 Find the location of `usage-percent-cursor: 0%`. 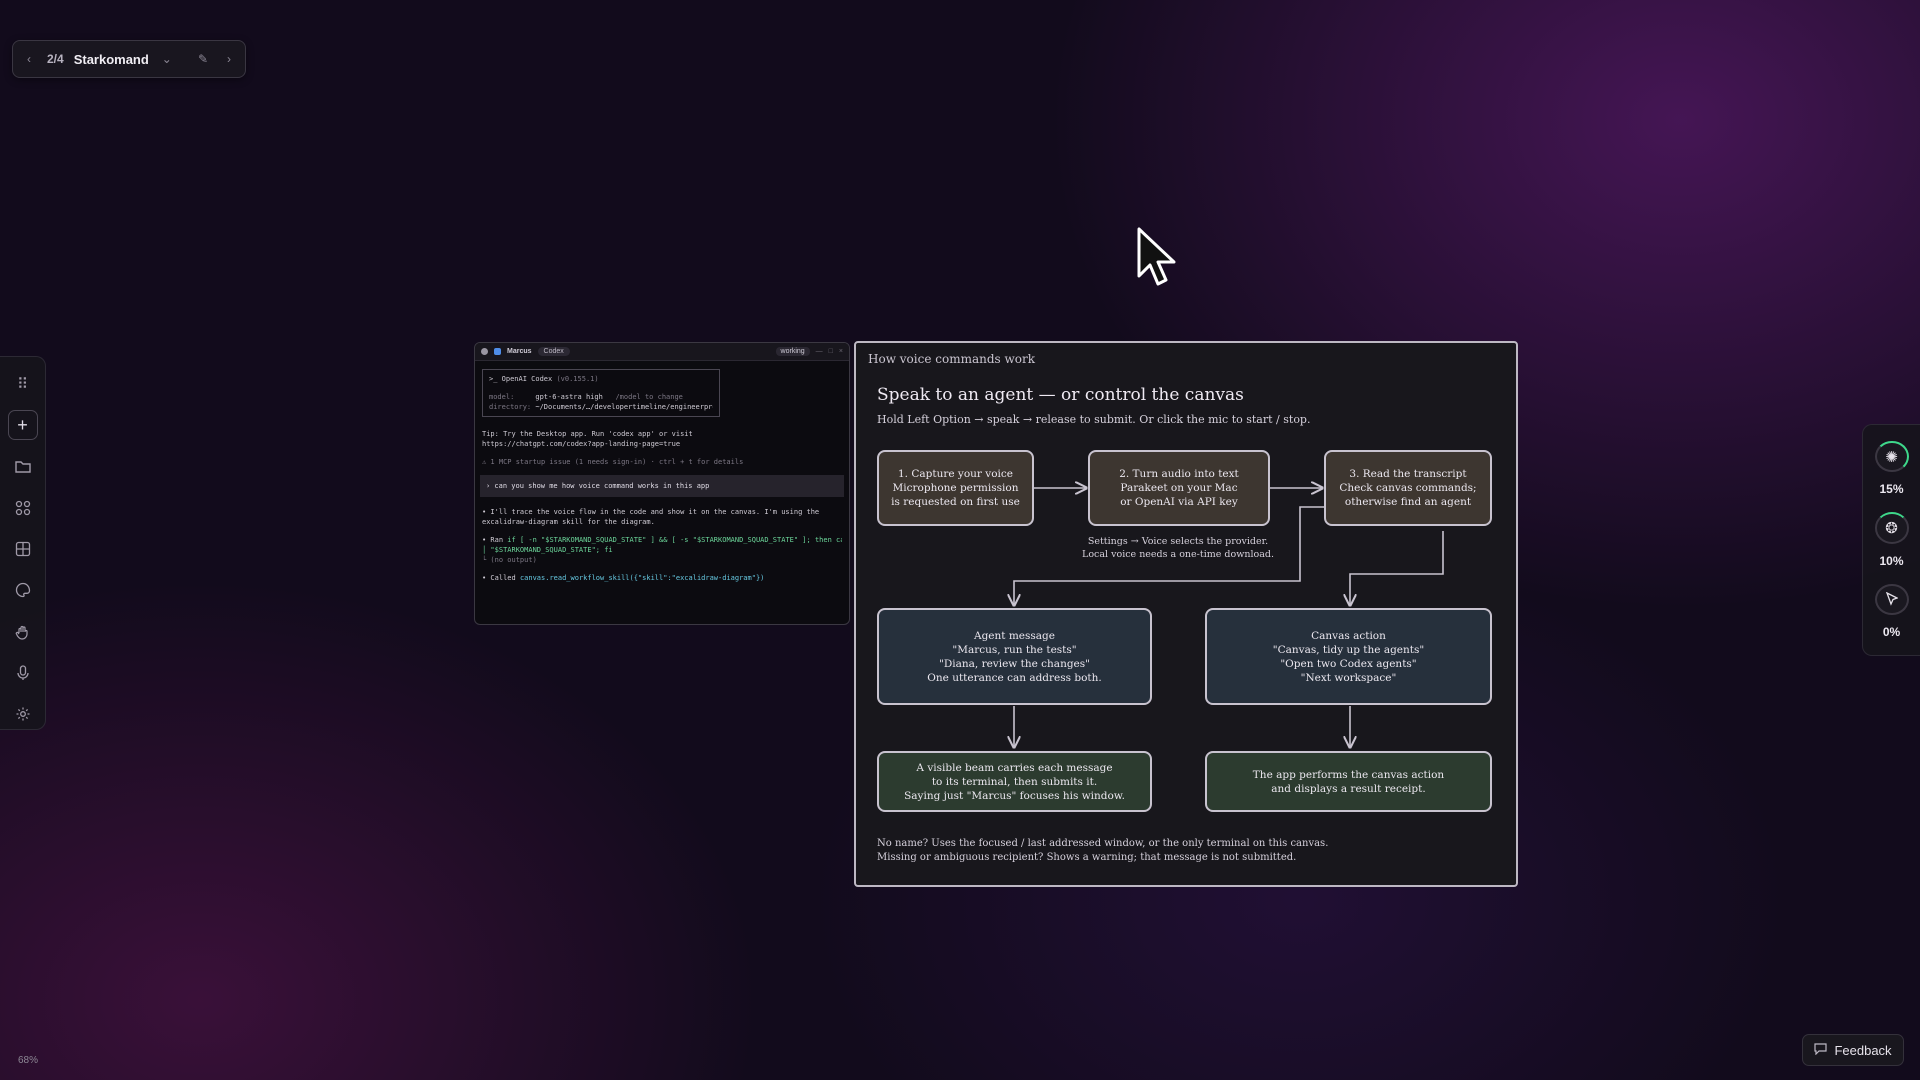

usage-percent-cursor: 0% is located at coordinates (1891, 631).